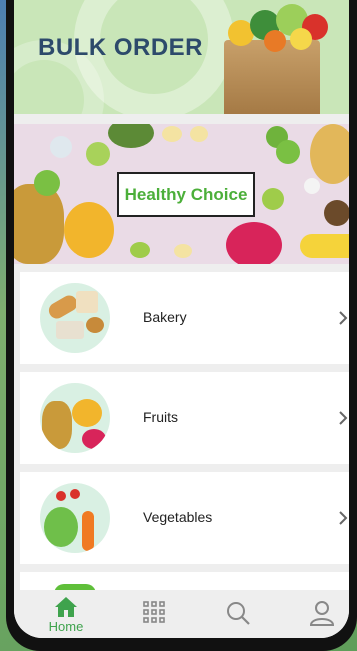 This screenshot has height=651, width=357. I want to click on nav-categories, so click(154, 619).